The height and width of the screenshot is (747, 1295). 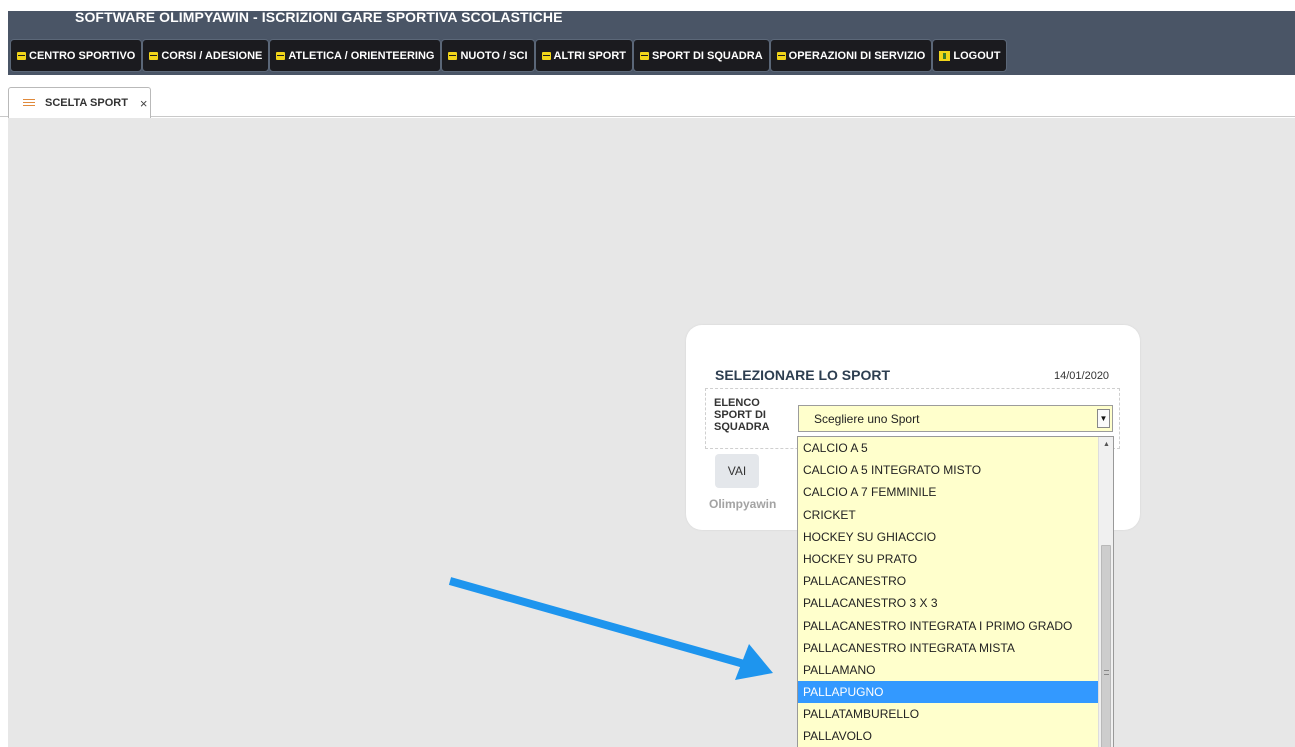 I want to click on sport-field-label: ELENCO SPORT DI SQUADRA, so click(x=742, y=415).